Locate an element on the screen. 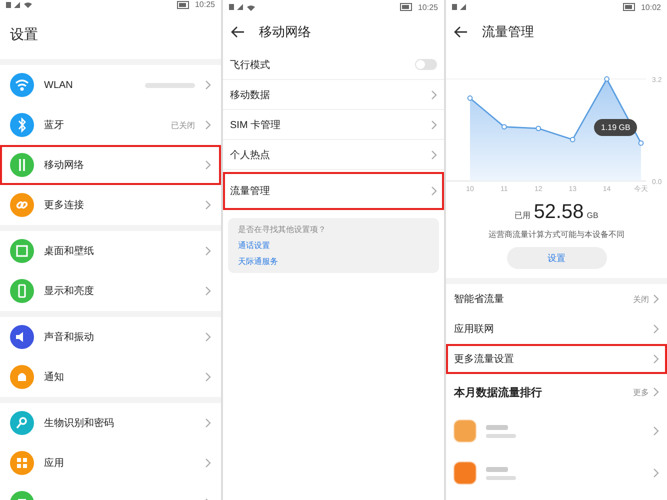 The width and height of the screenshot is (667, 500). settings-item: 更多连接 is located at coordinates (110, 205).